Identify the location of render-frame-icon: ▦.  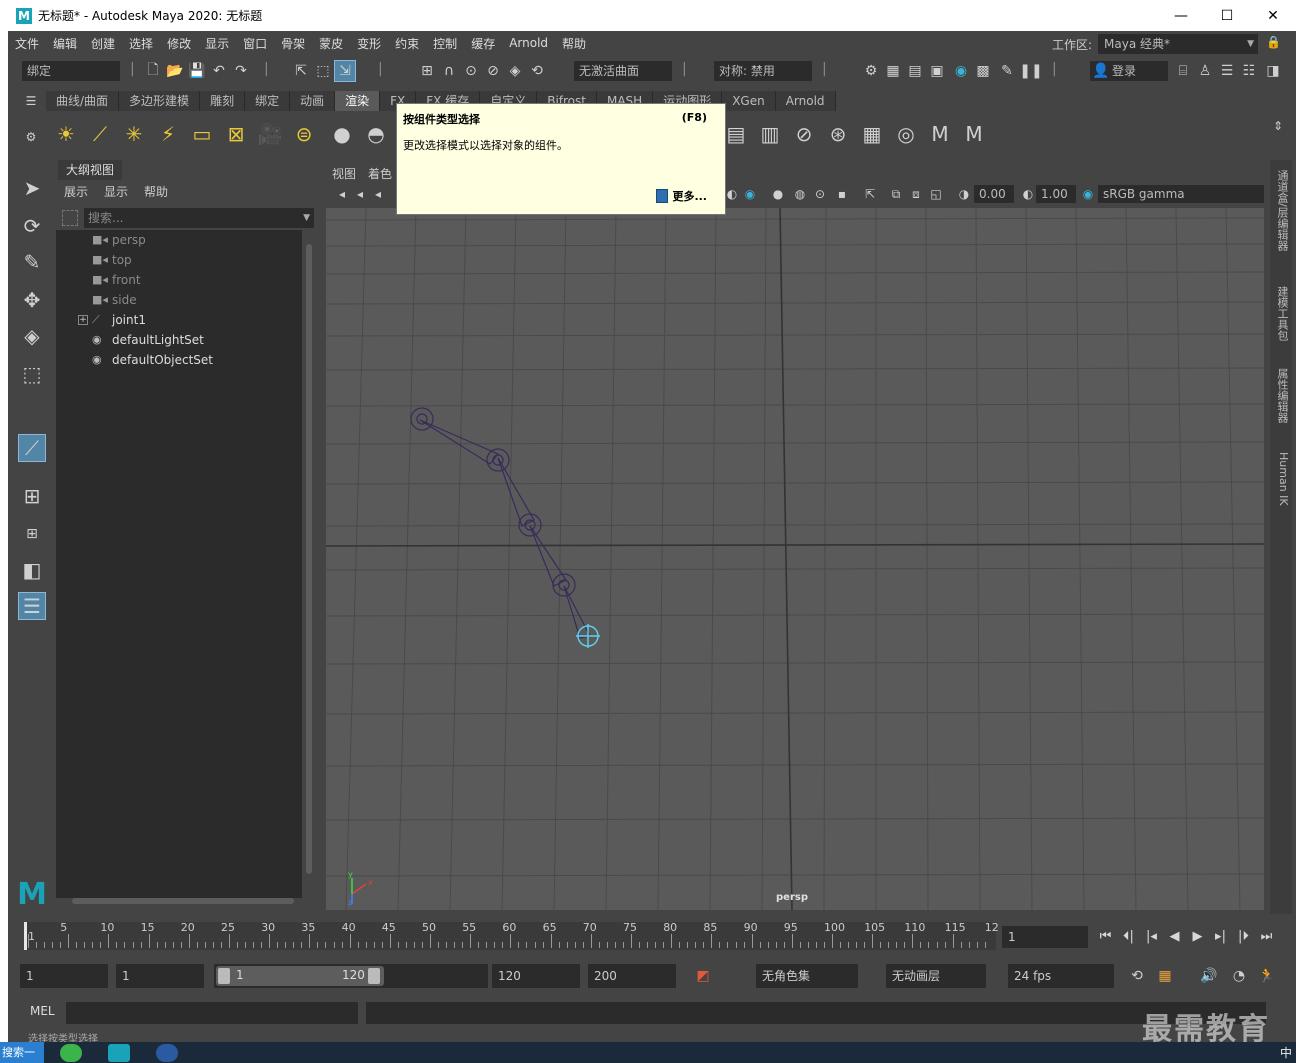
(893, 71).